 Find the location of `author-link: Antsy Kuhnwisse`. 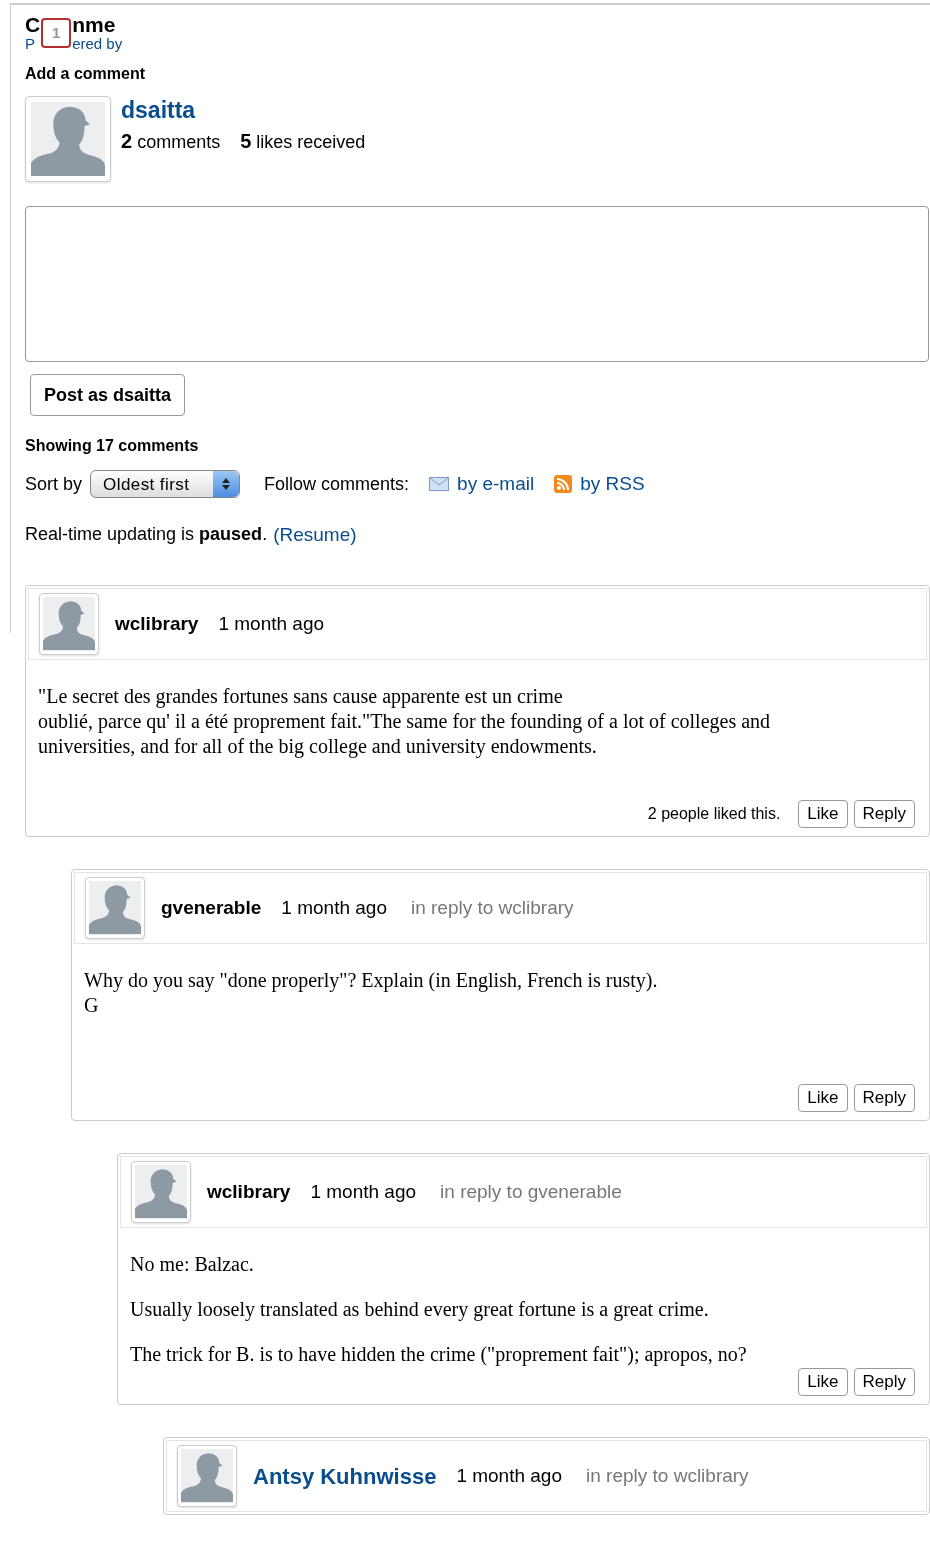

author-link: Antsy Kuhnwisse is located at coordinates (345, 1476).